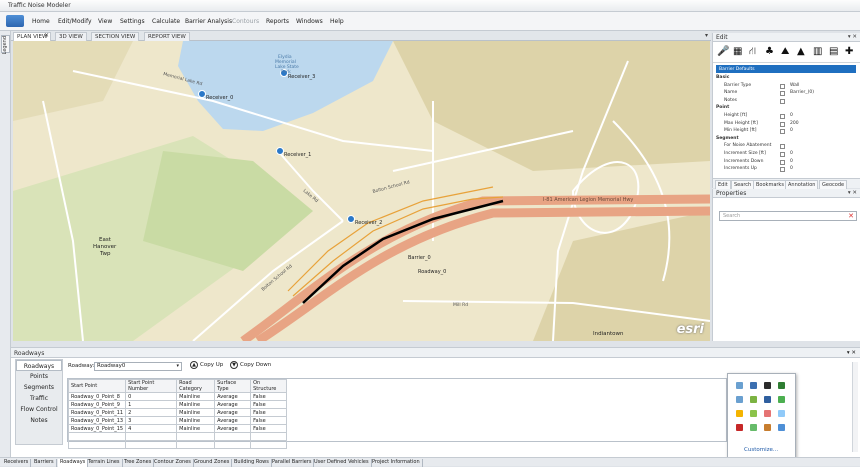 This screenshot has width=860, height=467. I want to click on copy-down-button: ▼ Copy Down, so click(250, 365).